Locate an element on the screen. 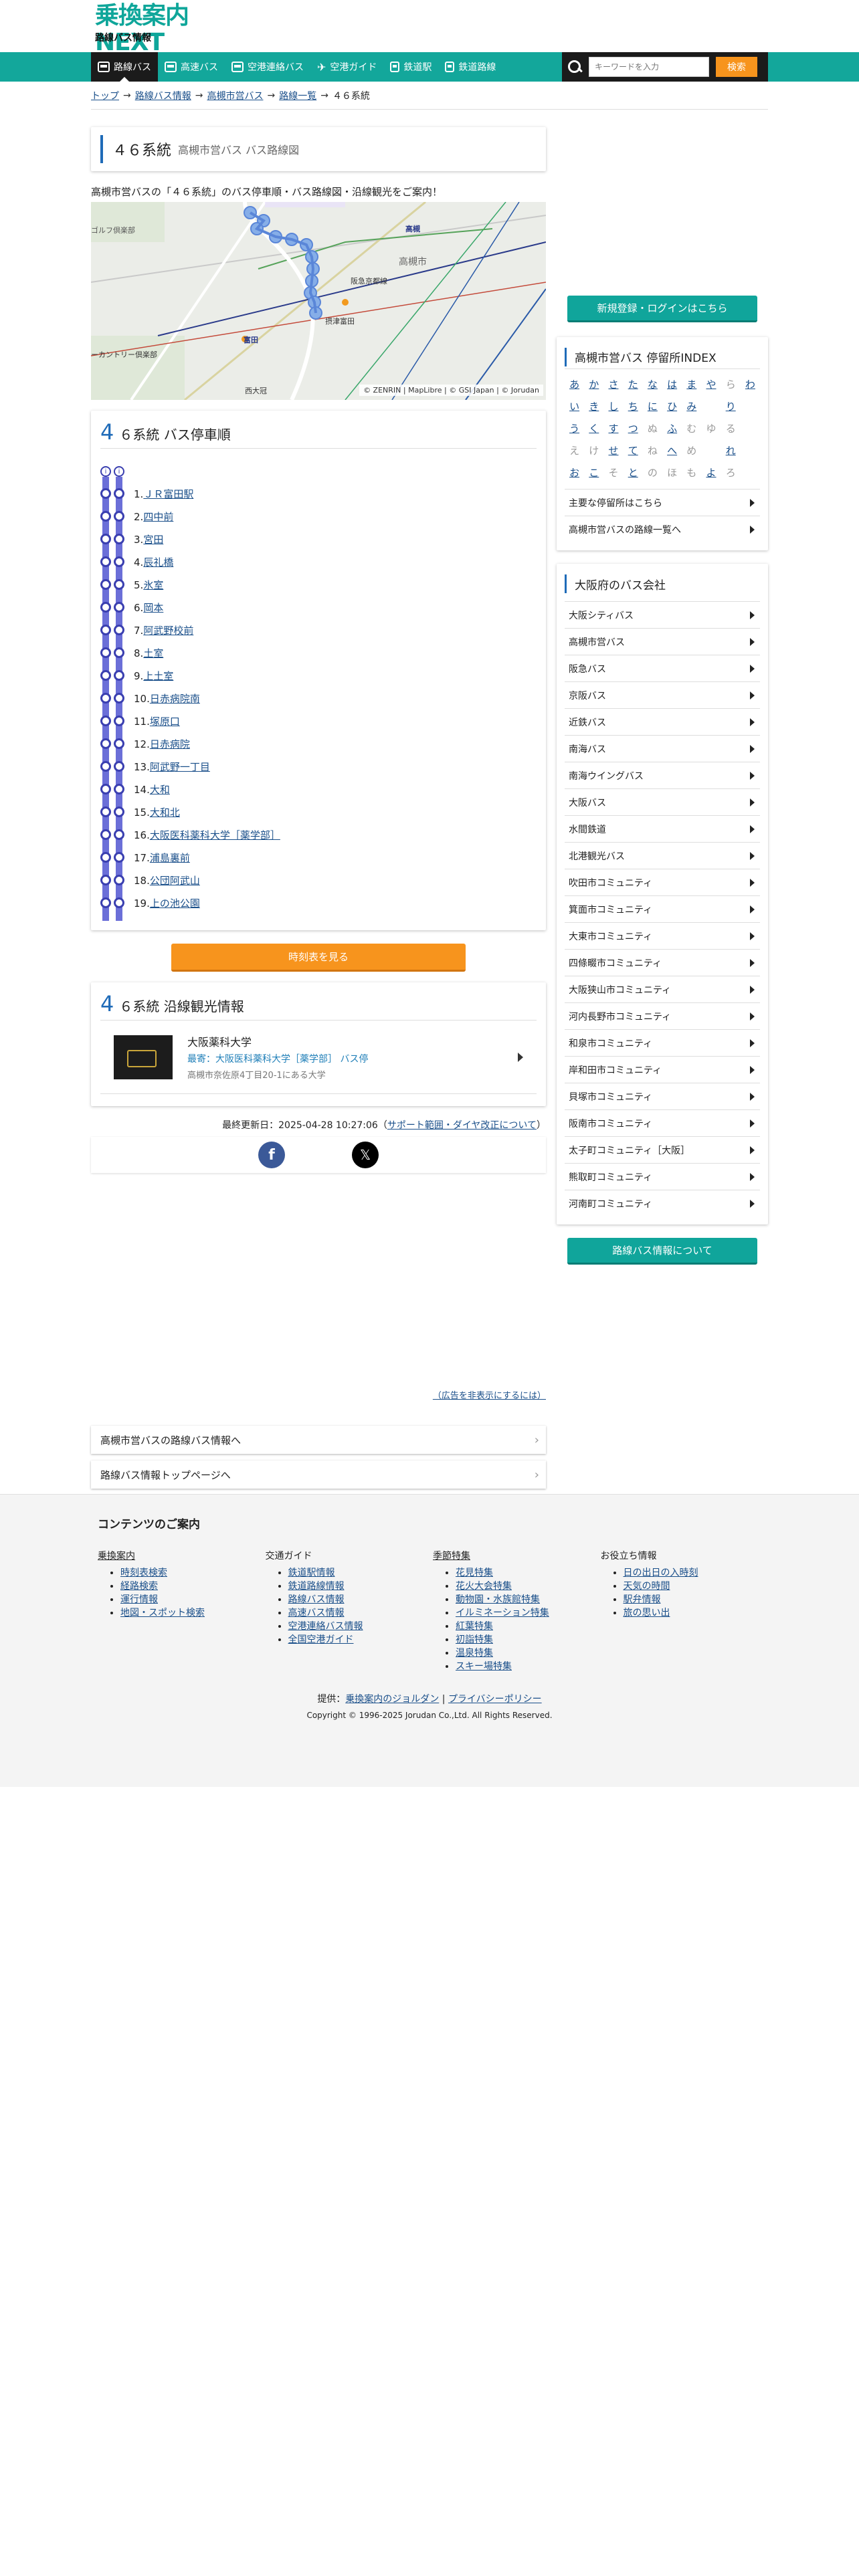 Image resolution: width=859 pixels, height=2576 pixels. kana-index-item: ち is located at coordinates (633, 406).